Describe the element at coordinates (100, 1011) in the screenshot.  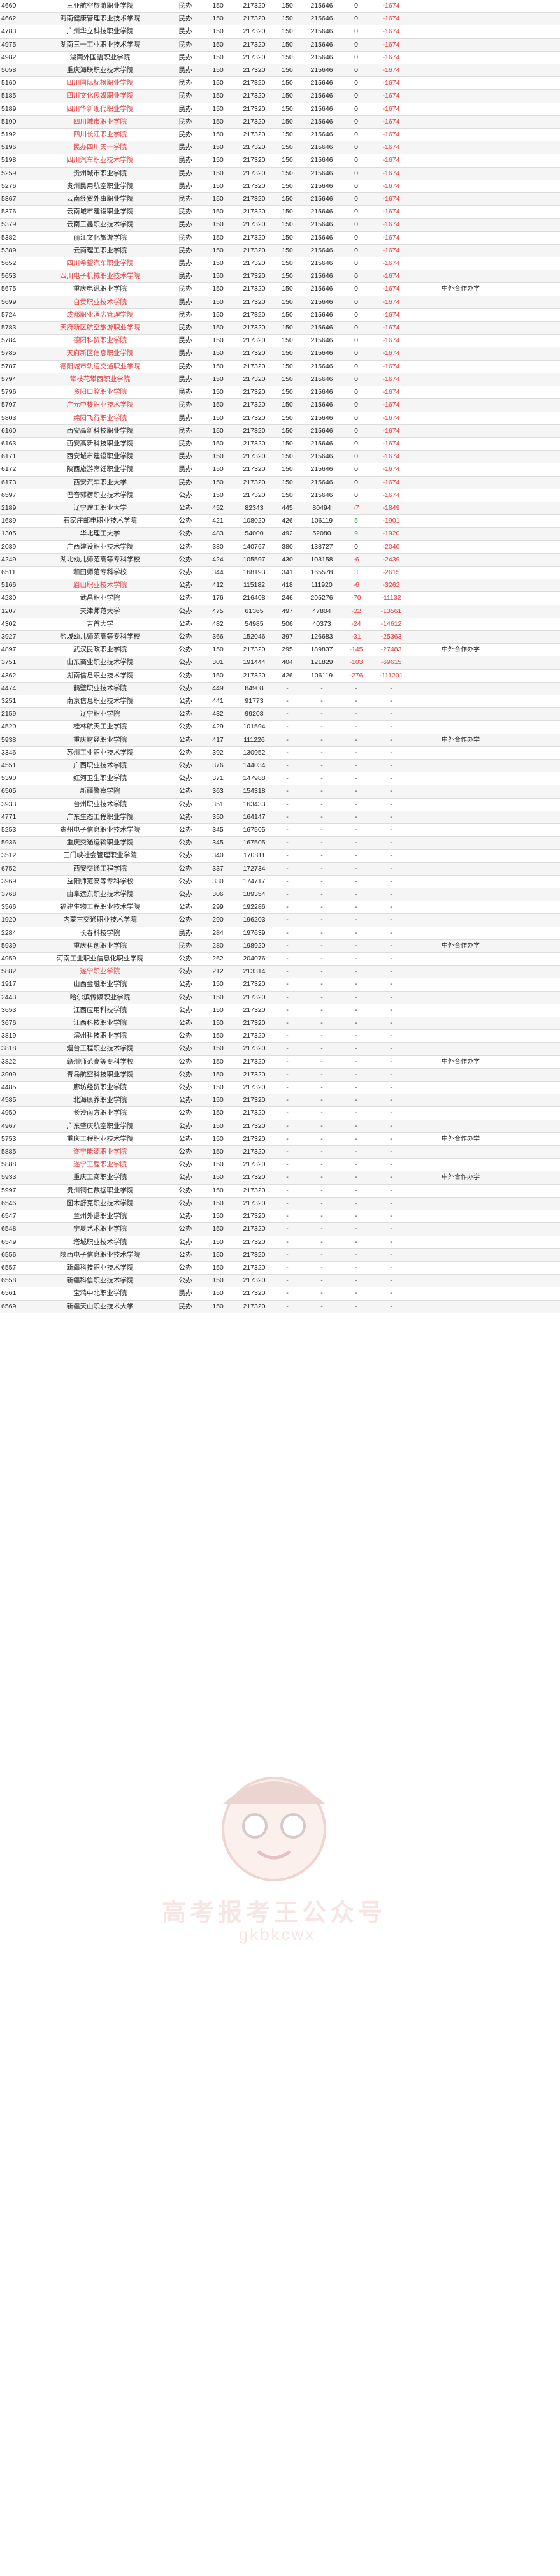
I see `cell-name: 江西应用科技学院` at that location.